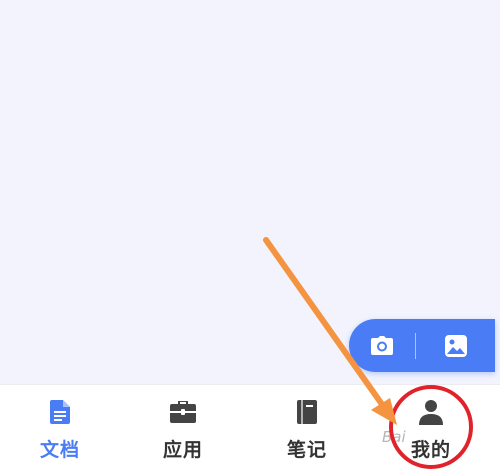  I want to click on image-icon, so click(455, 345).